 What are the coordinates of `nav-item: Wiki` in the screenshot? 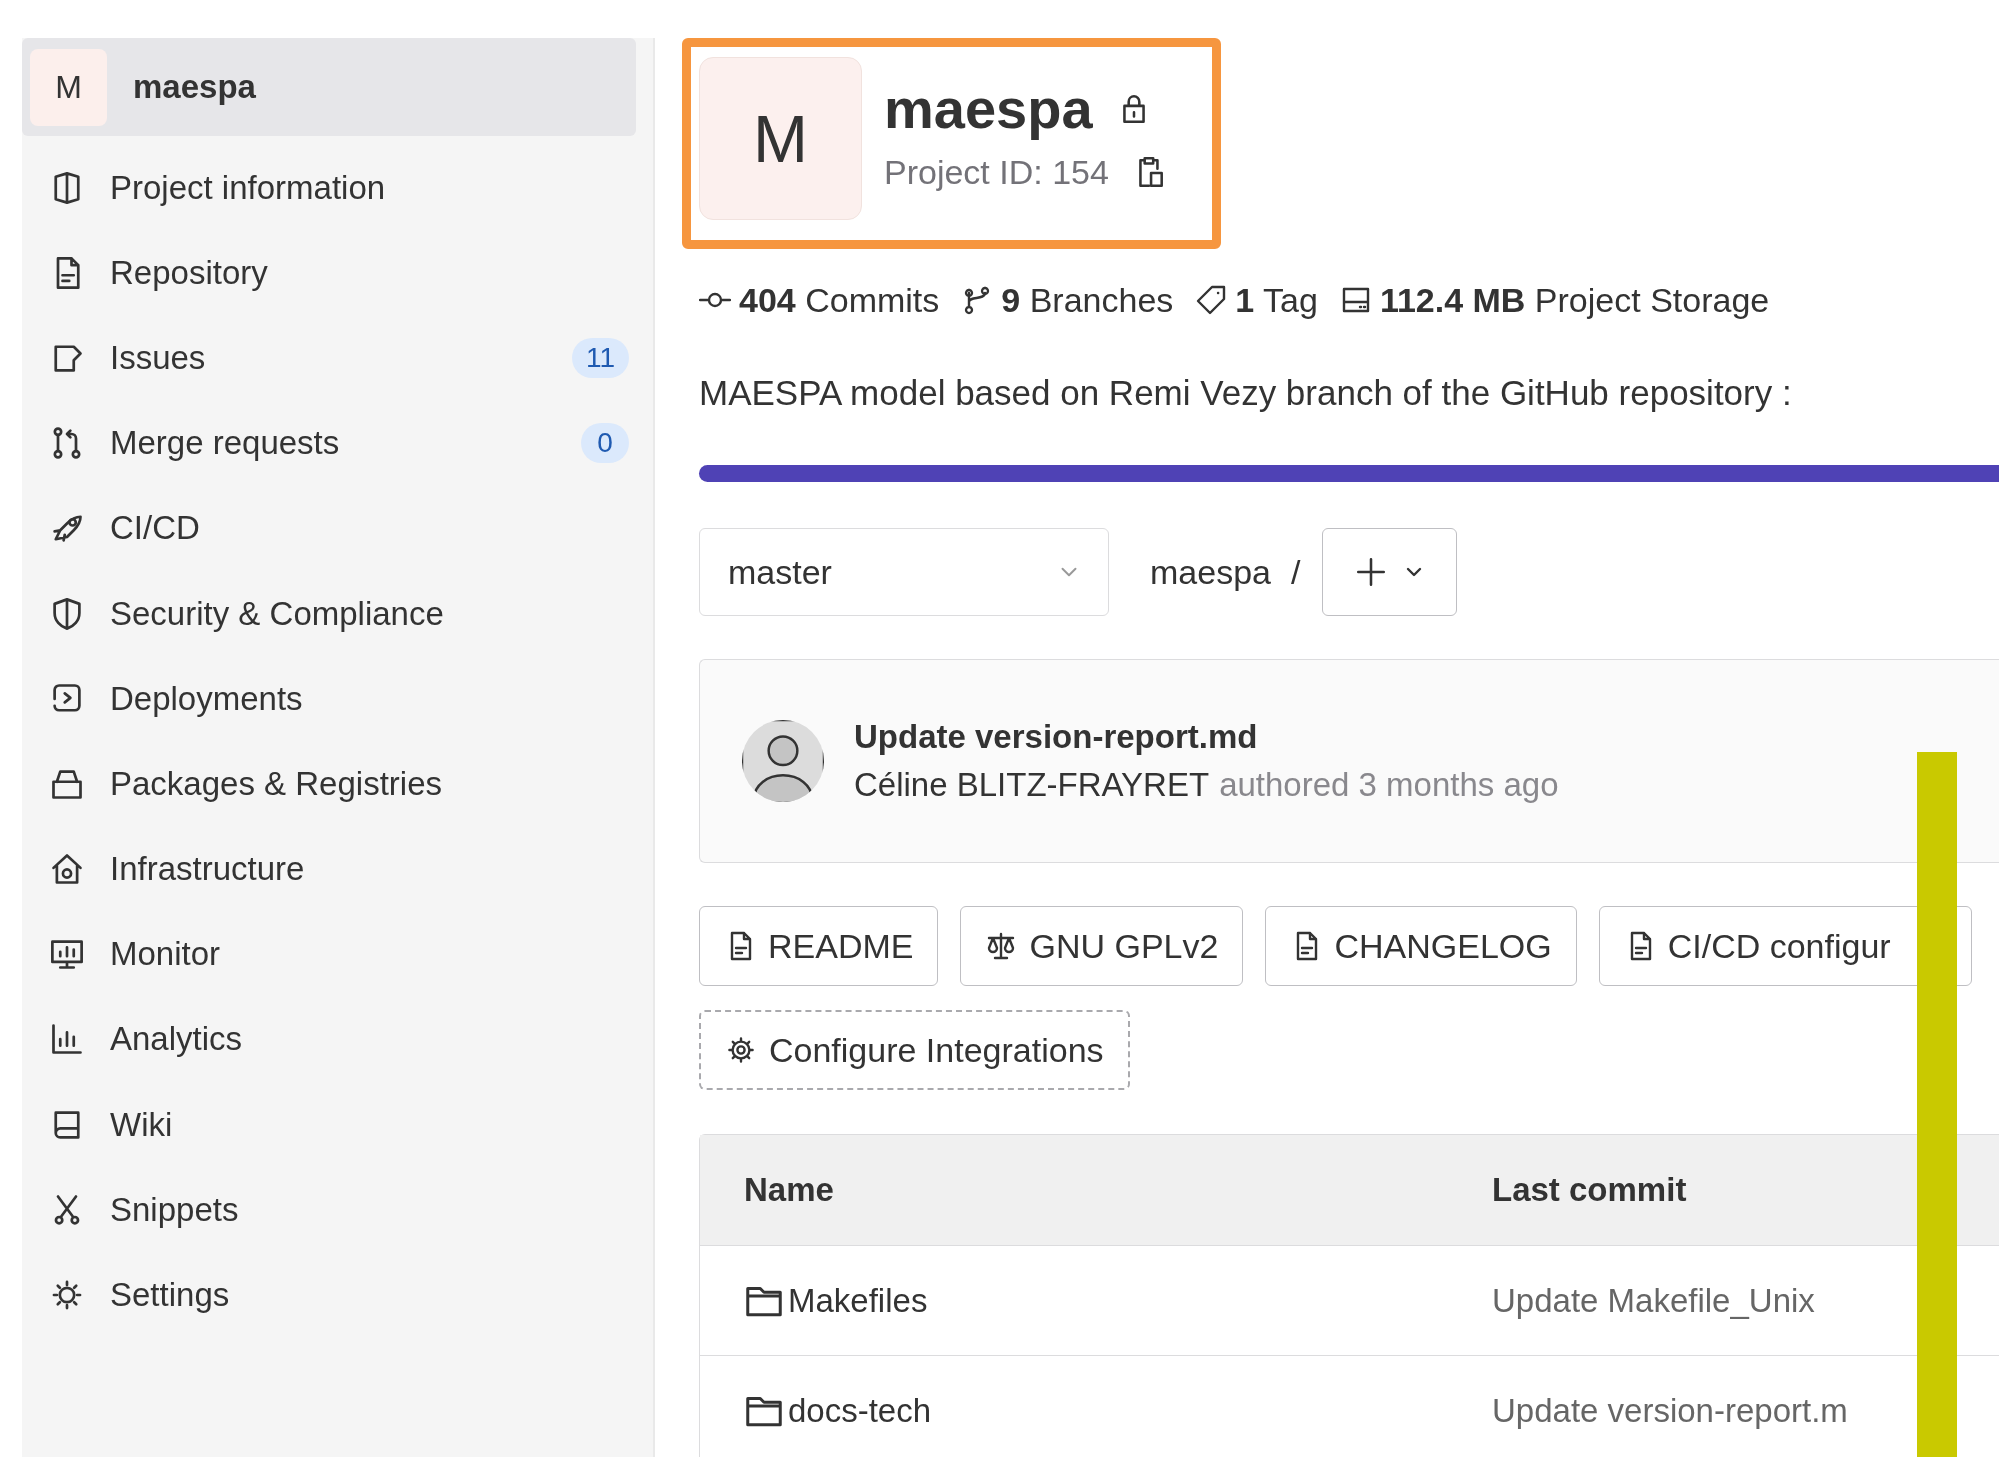 It's located at (328, 1125).